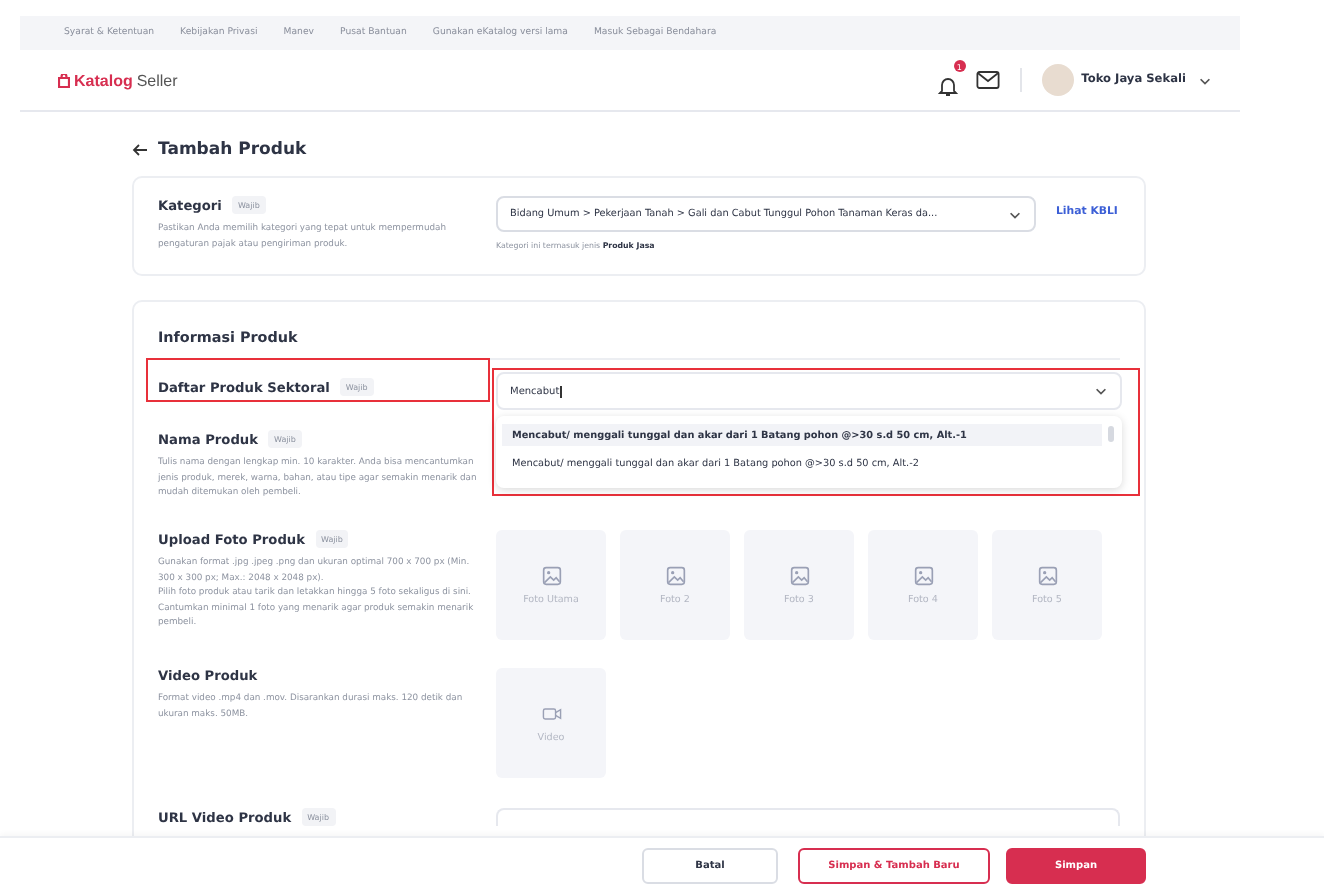 The width and height of the screenshot is (1324, 894). I want to click on logo-text: Katalog, so click(103, 80).